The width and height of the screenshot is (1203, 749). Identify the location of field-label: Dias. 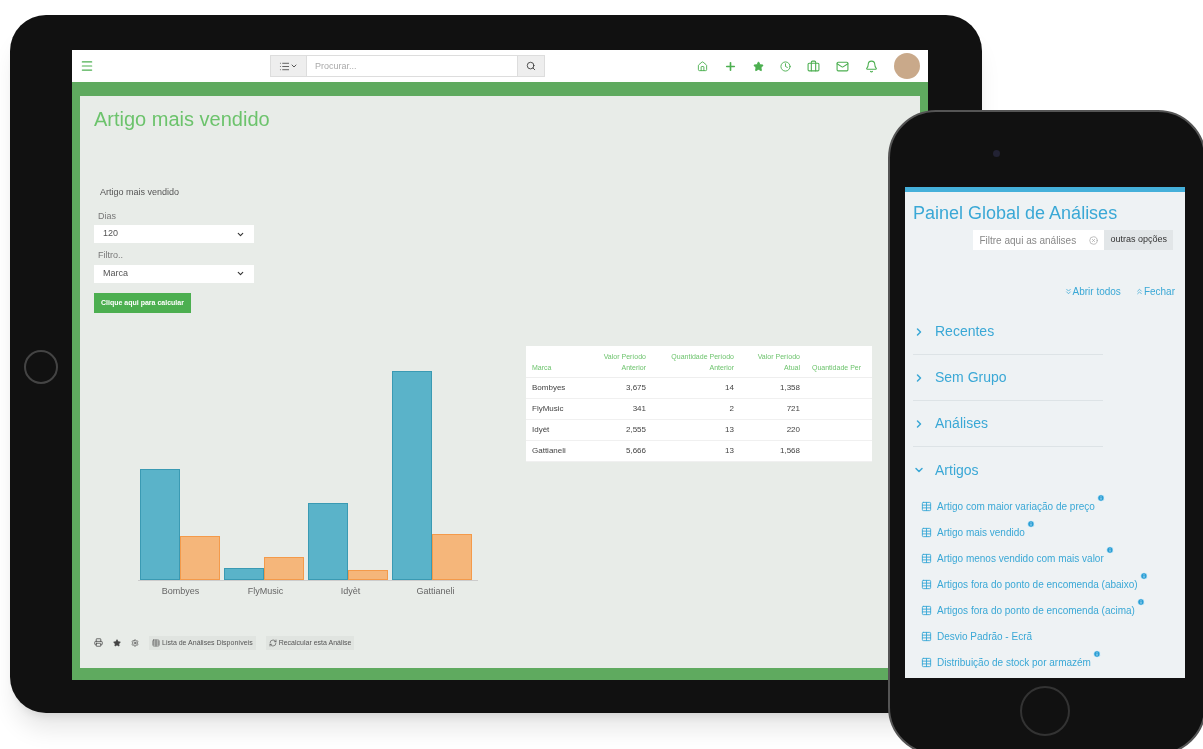
(107, 216).